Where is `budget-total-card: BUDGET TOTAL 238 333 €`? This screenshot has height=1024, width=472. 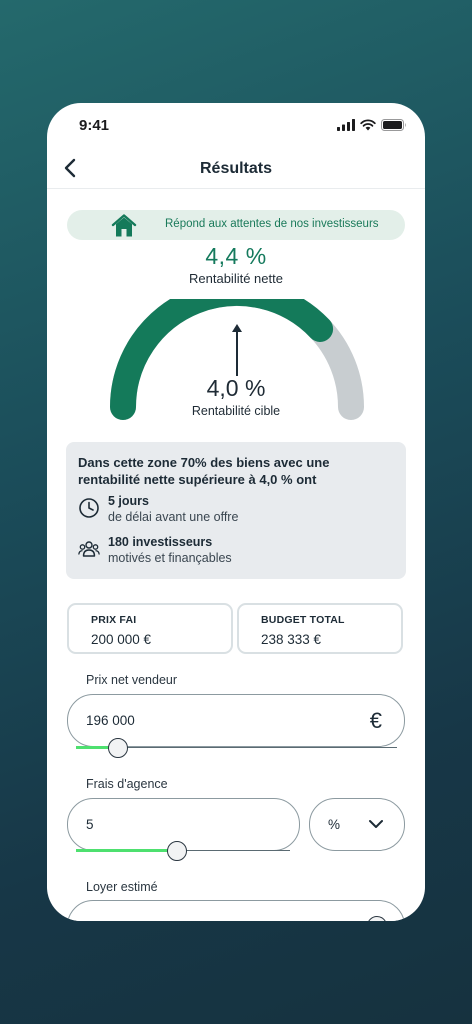
budget-total-card: BUDGET TOTAL 238 333 € is located at coordinates (320, 628).